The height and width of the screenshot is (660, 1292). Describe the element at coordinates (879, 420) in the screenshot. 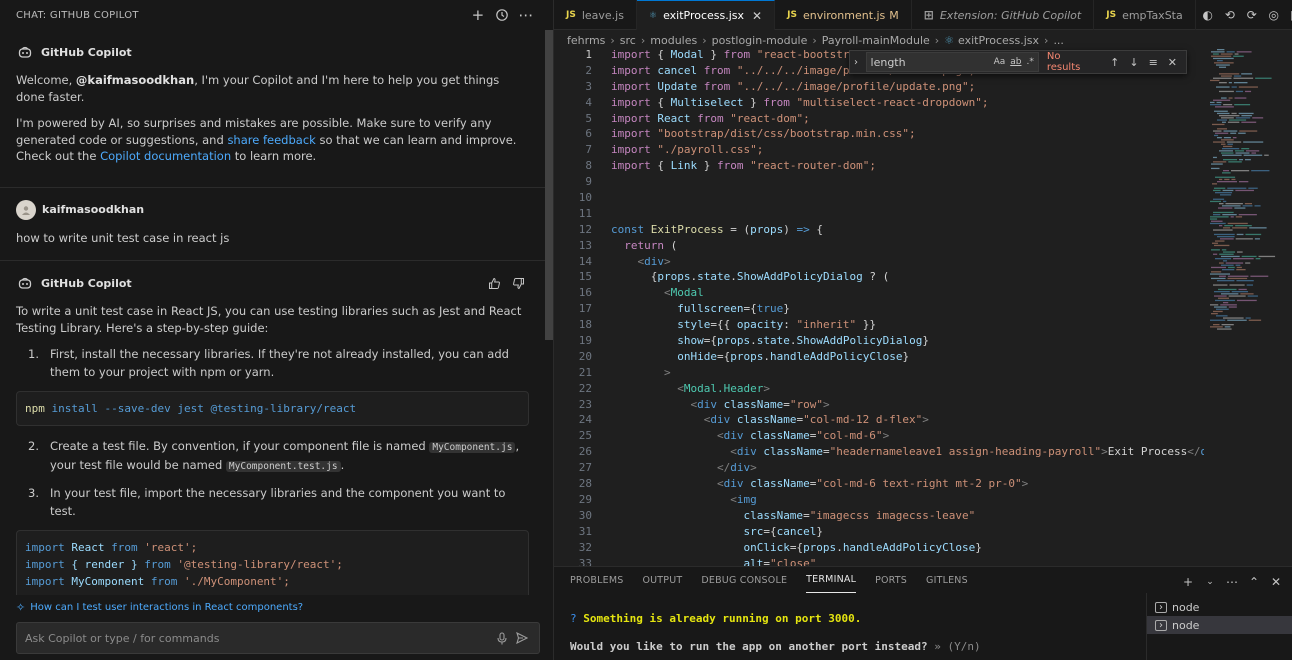

I see `code-line: 24 <div className="col-md-12 d-flex">` at that location.